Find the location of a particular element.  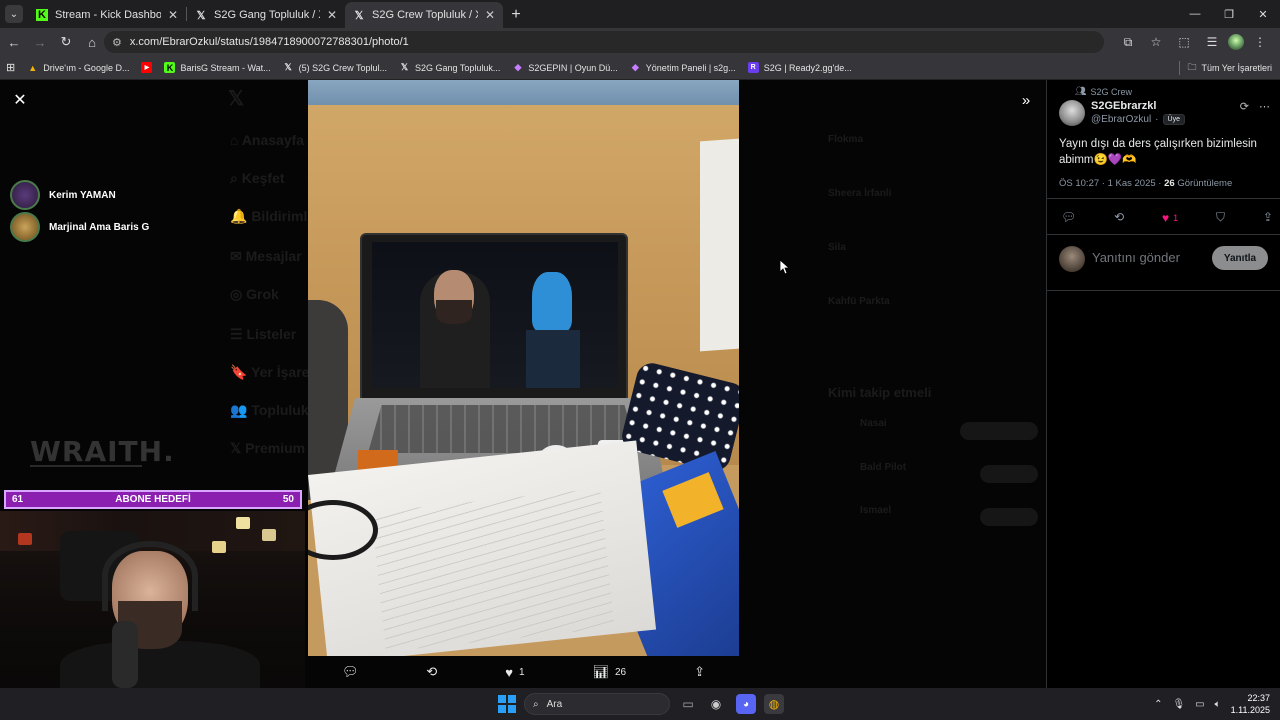

ghost-nav: 𝕏 Premium is located at coordinates (268, 448).